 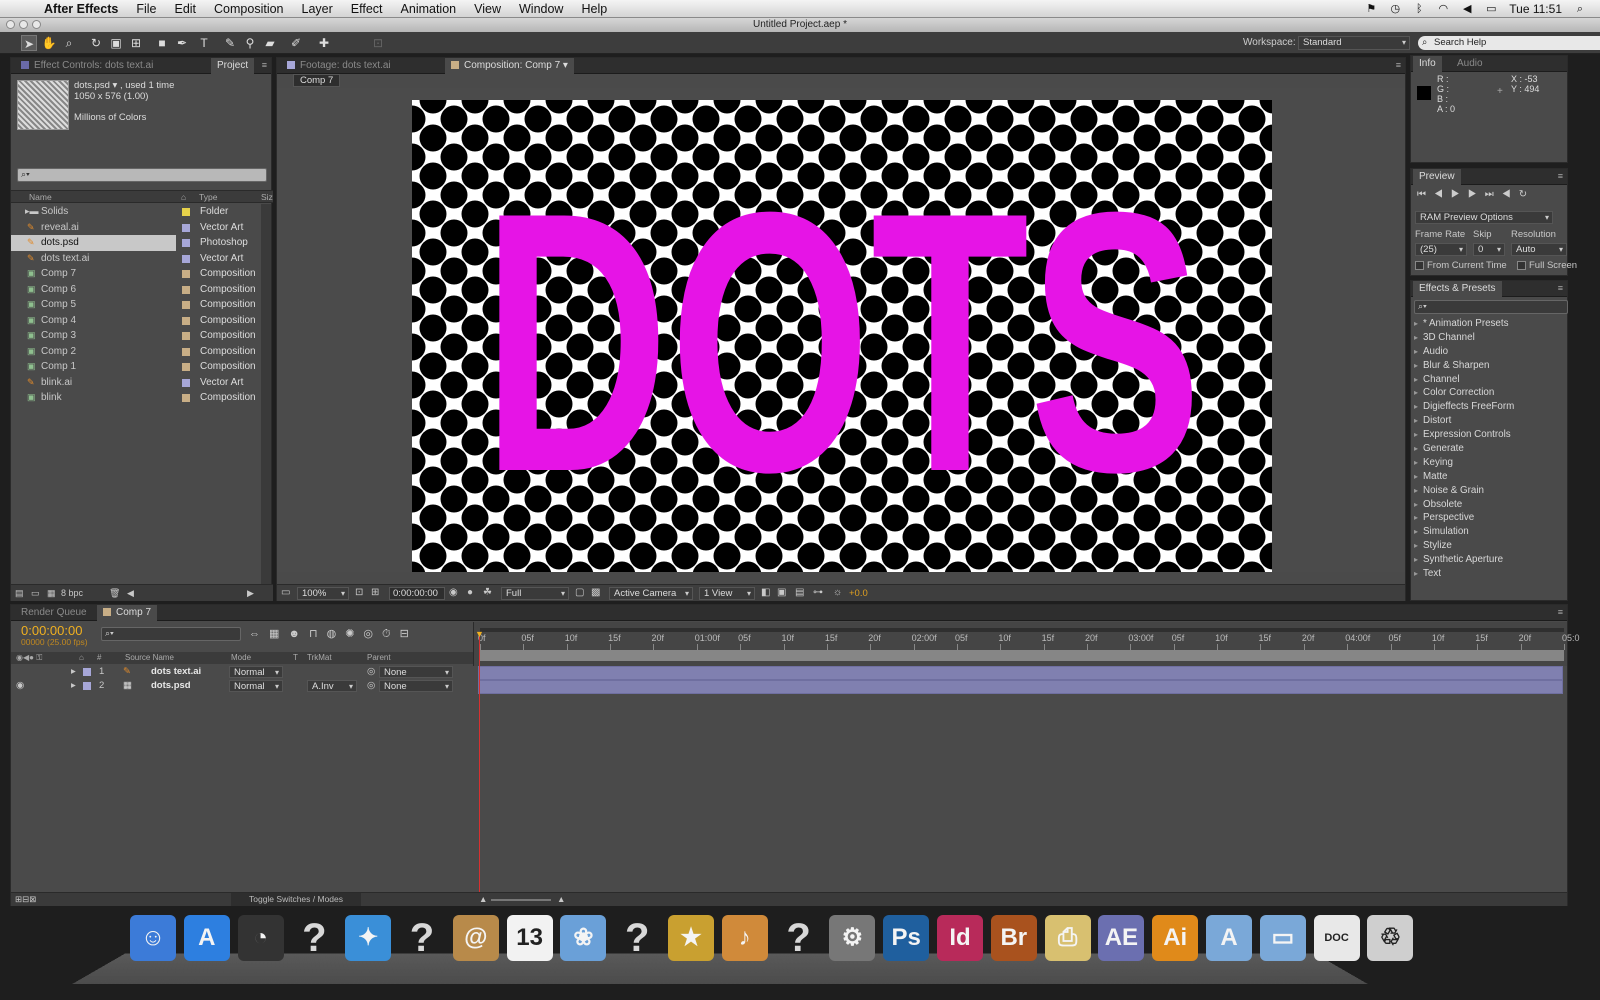 I want to click on effects-category: Expression Controls, so click(x=1487, y=435).